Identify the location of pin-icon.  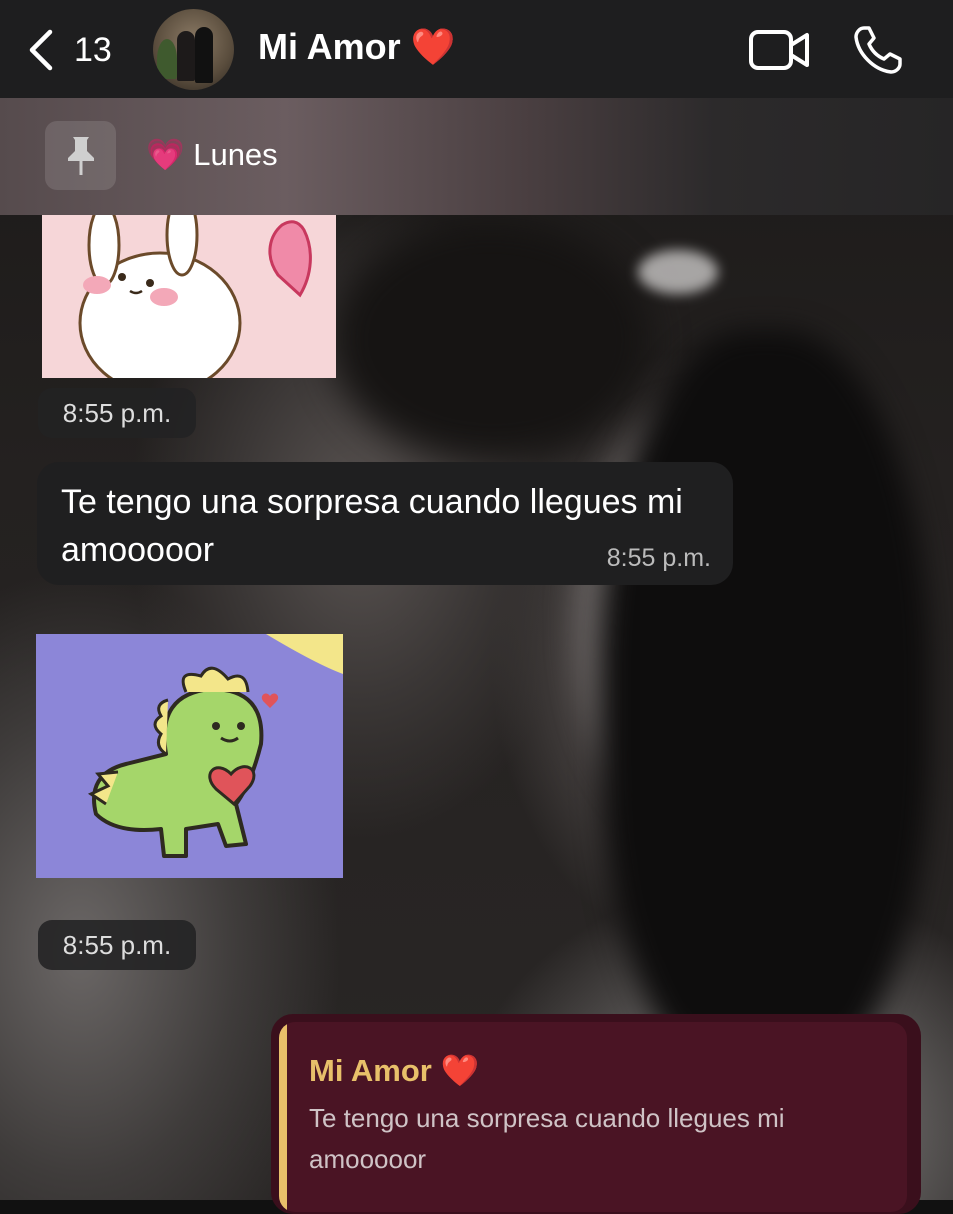
(80, 155).